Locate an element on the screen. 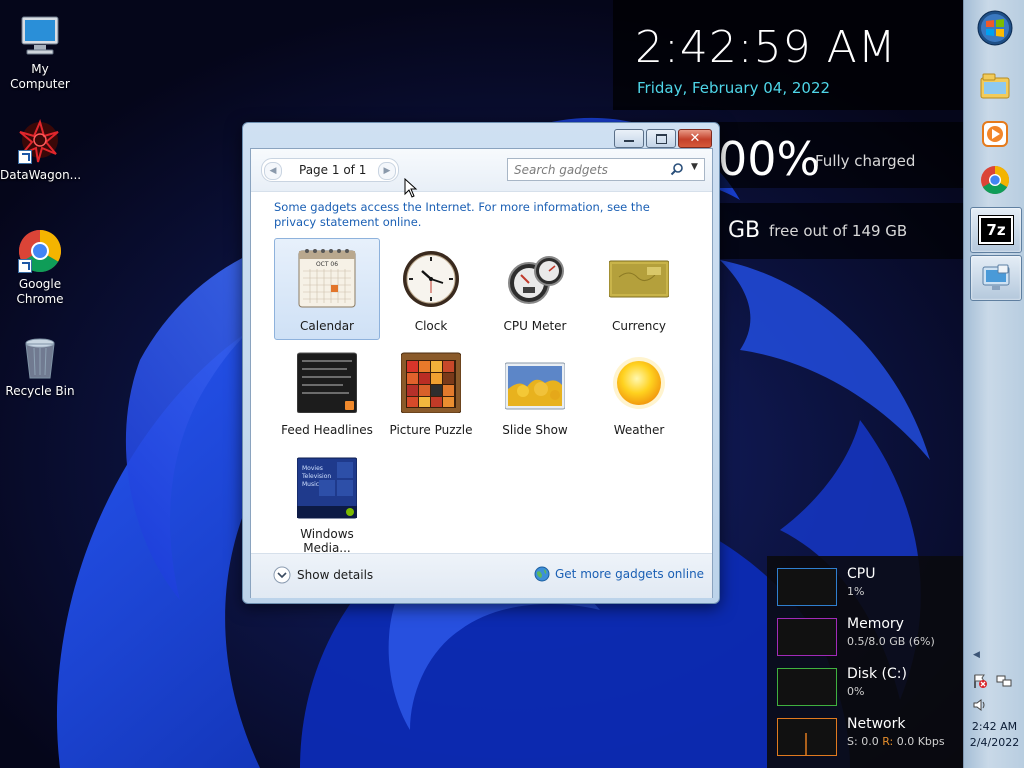 The width and height of the screenshot is (1024, 768). gadget-weather: Weather is located at coordinates (639, 393).